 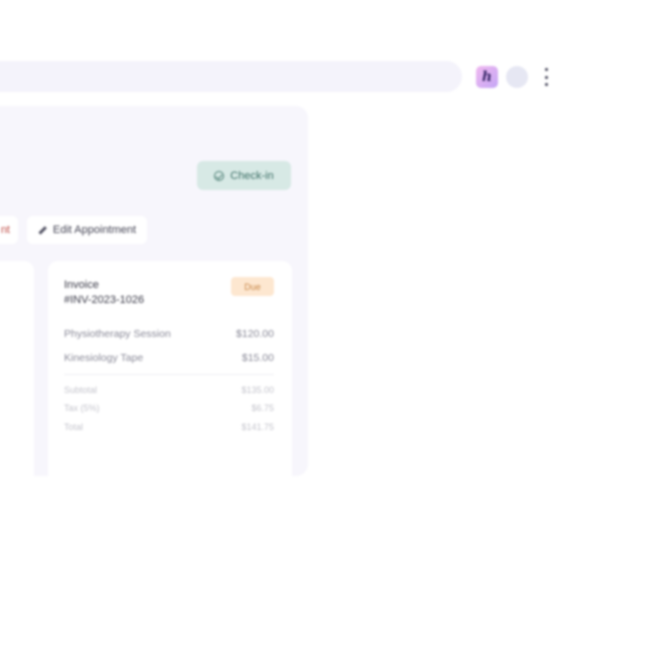 What do you see at coordinates (257, 427) in the screenshot?
I see `total-amount: $141.75` at bounding box center [257, 427].